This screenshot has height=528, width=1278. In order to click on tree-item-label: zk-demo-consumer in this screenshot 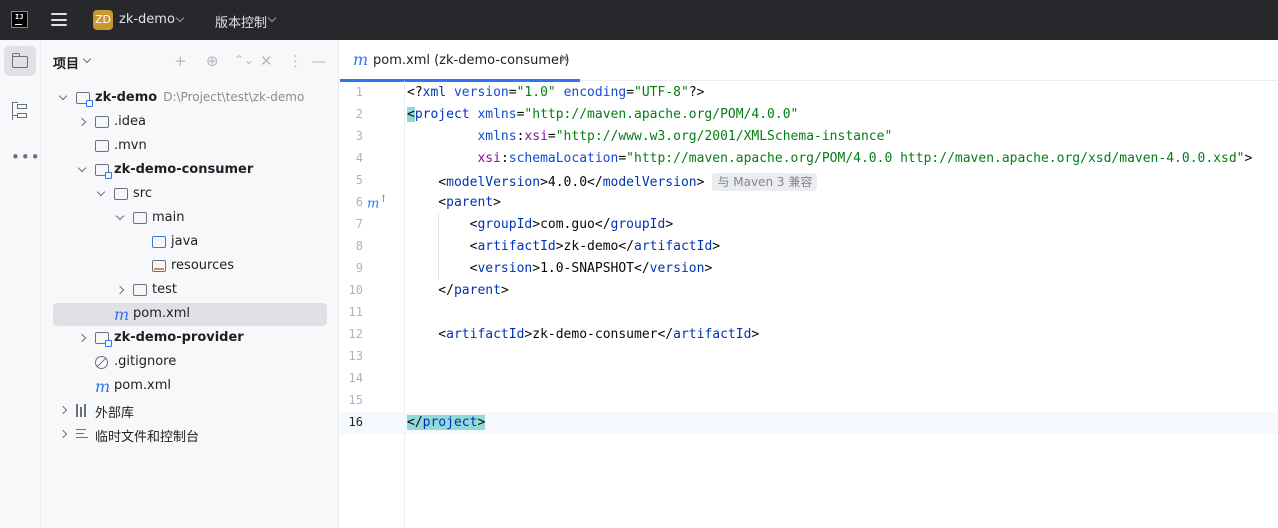, I will do `click(184, 169)`.